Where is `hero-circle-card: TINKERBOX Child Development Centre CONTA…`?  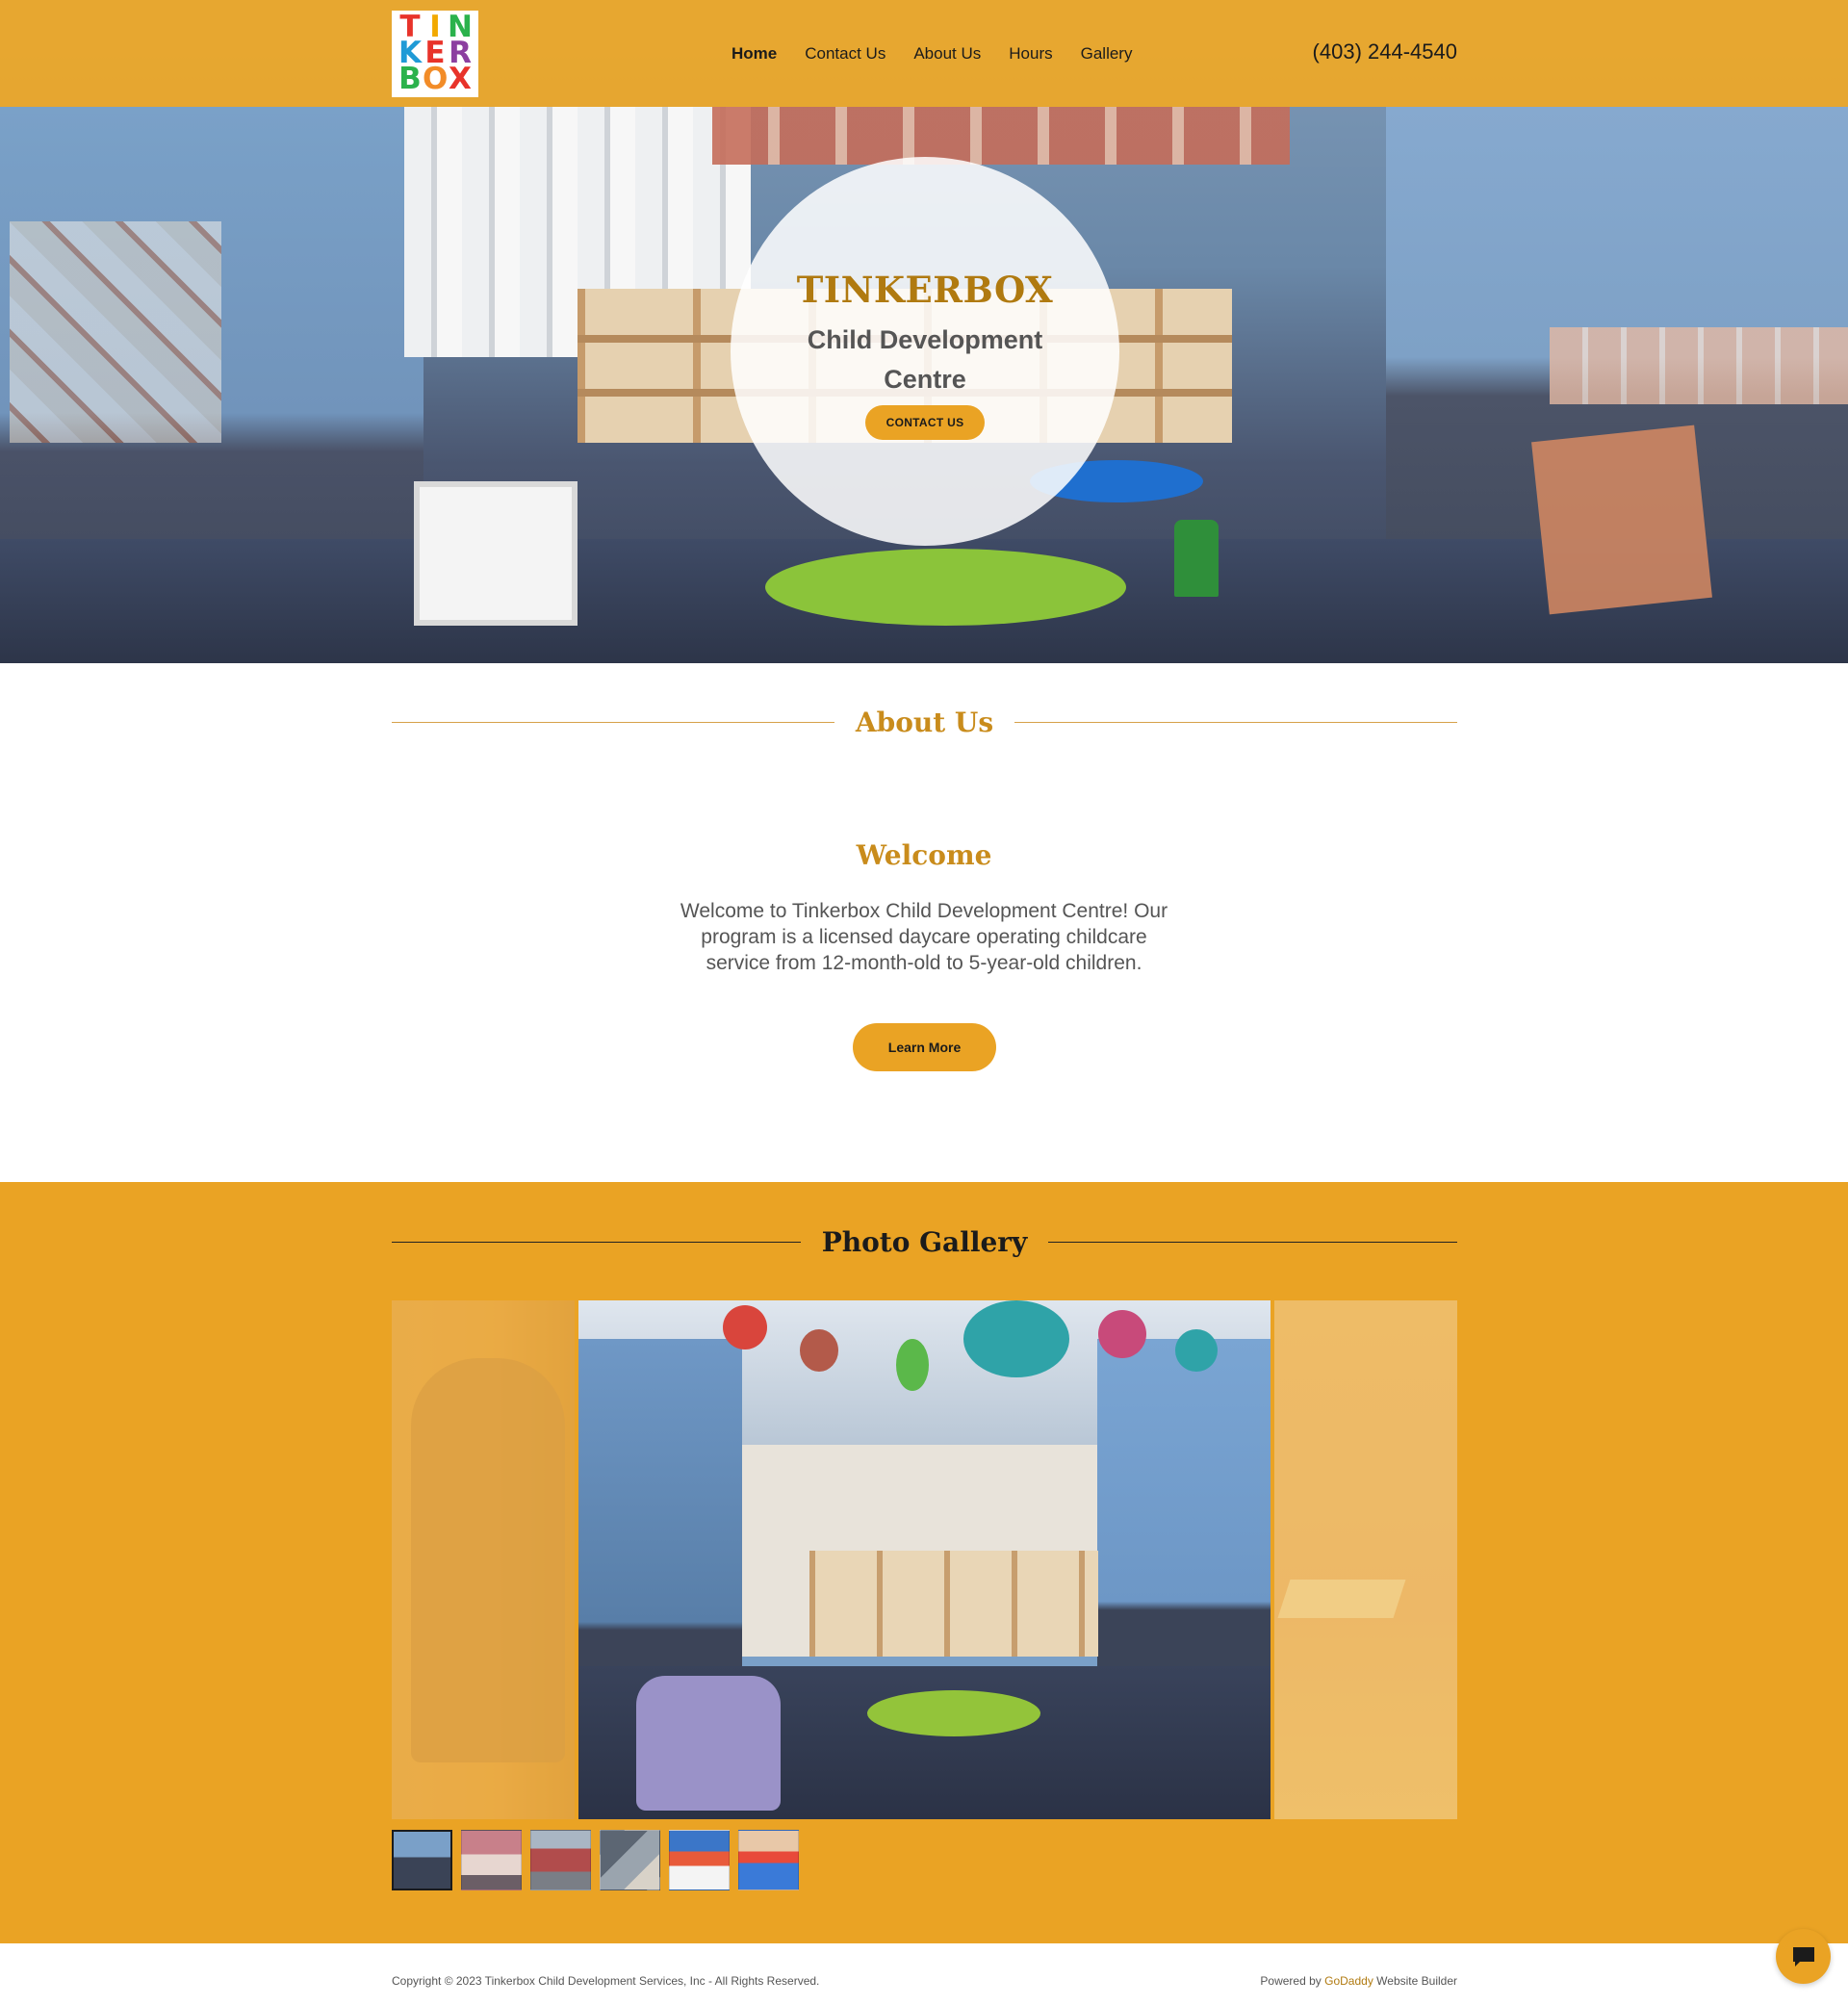
hero-circle-card: TINKERBOX Child Development Centre CONTA… is located at coordinates (925, 352).